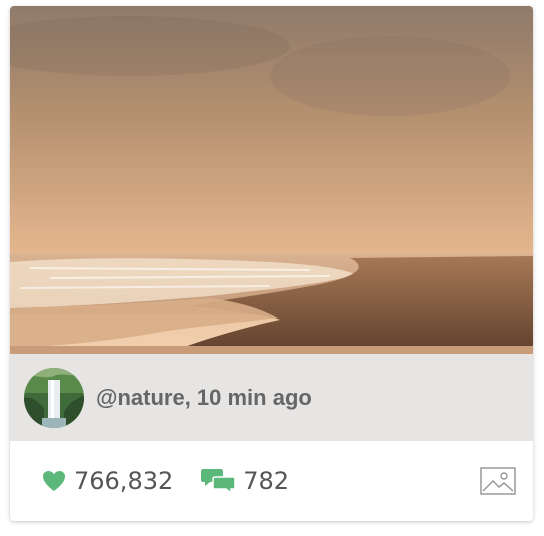  What do you see at coordinates (218, 481) in the screenshot?
I see `comments-icon` at bounding box center [218, 481].